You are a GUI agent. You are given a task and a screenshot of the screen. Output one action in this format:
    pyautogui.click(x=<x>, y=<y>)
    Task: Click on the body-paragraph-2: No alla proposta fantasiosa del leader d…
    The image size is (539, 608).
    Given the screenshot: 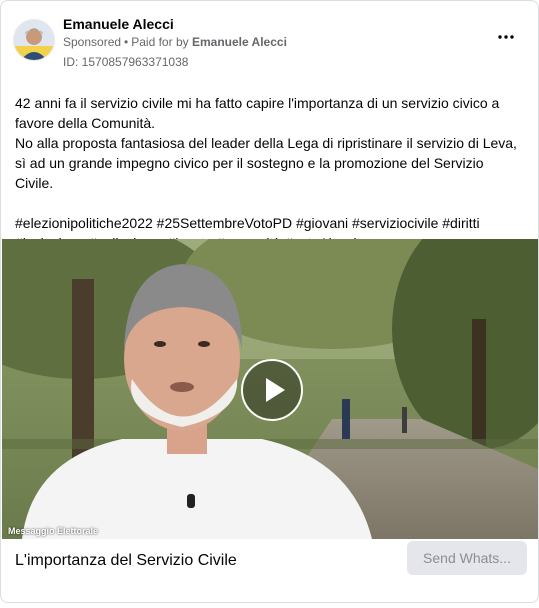 What is the action you would take?
    pyautogui.click(x=266, y=163)
    